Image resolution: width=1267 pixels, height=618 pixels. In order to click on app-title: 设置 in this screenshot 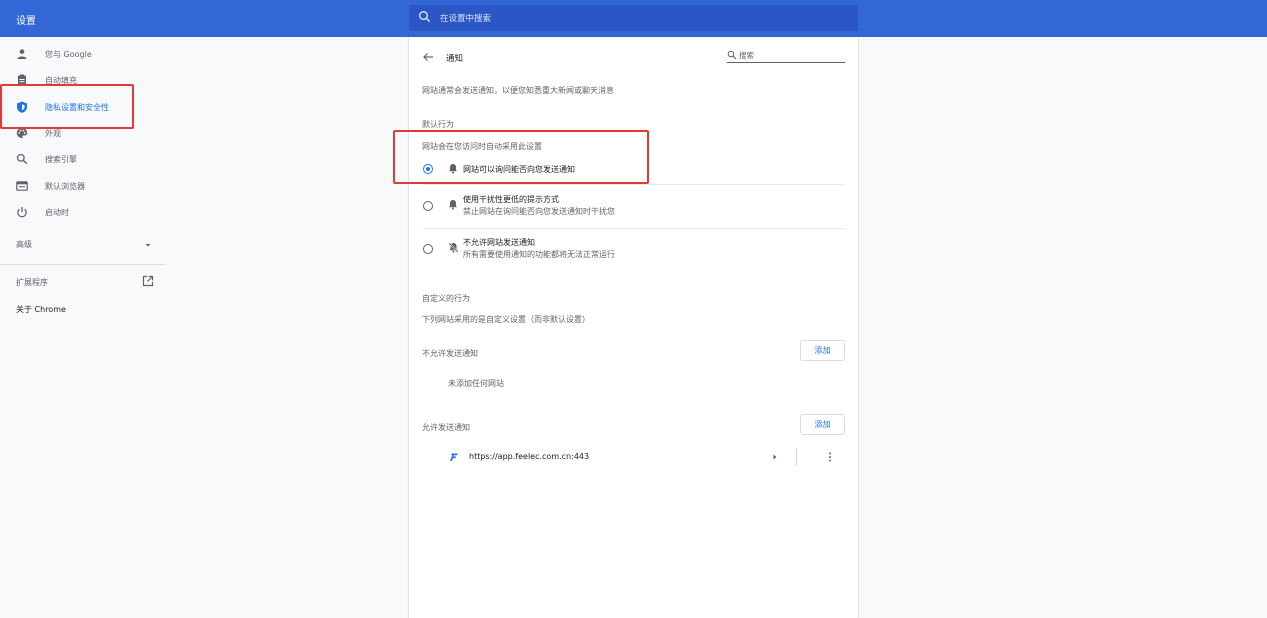, I will do `click(26, 21)`.